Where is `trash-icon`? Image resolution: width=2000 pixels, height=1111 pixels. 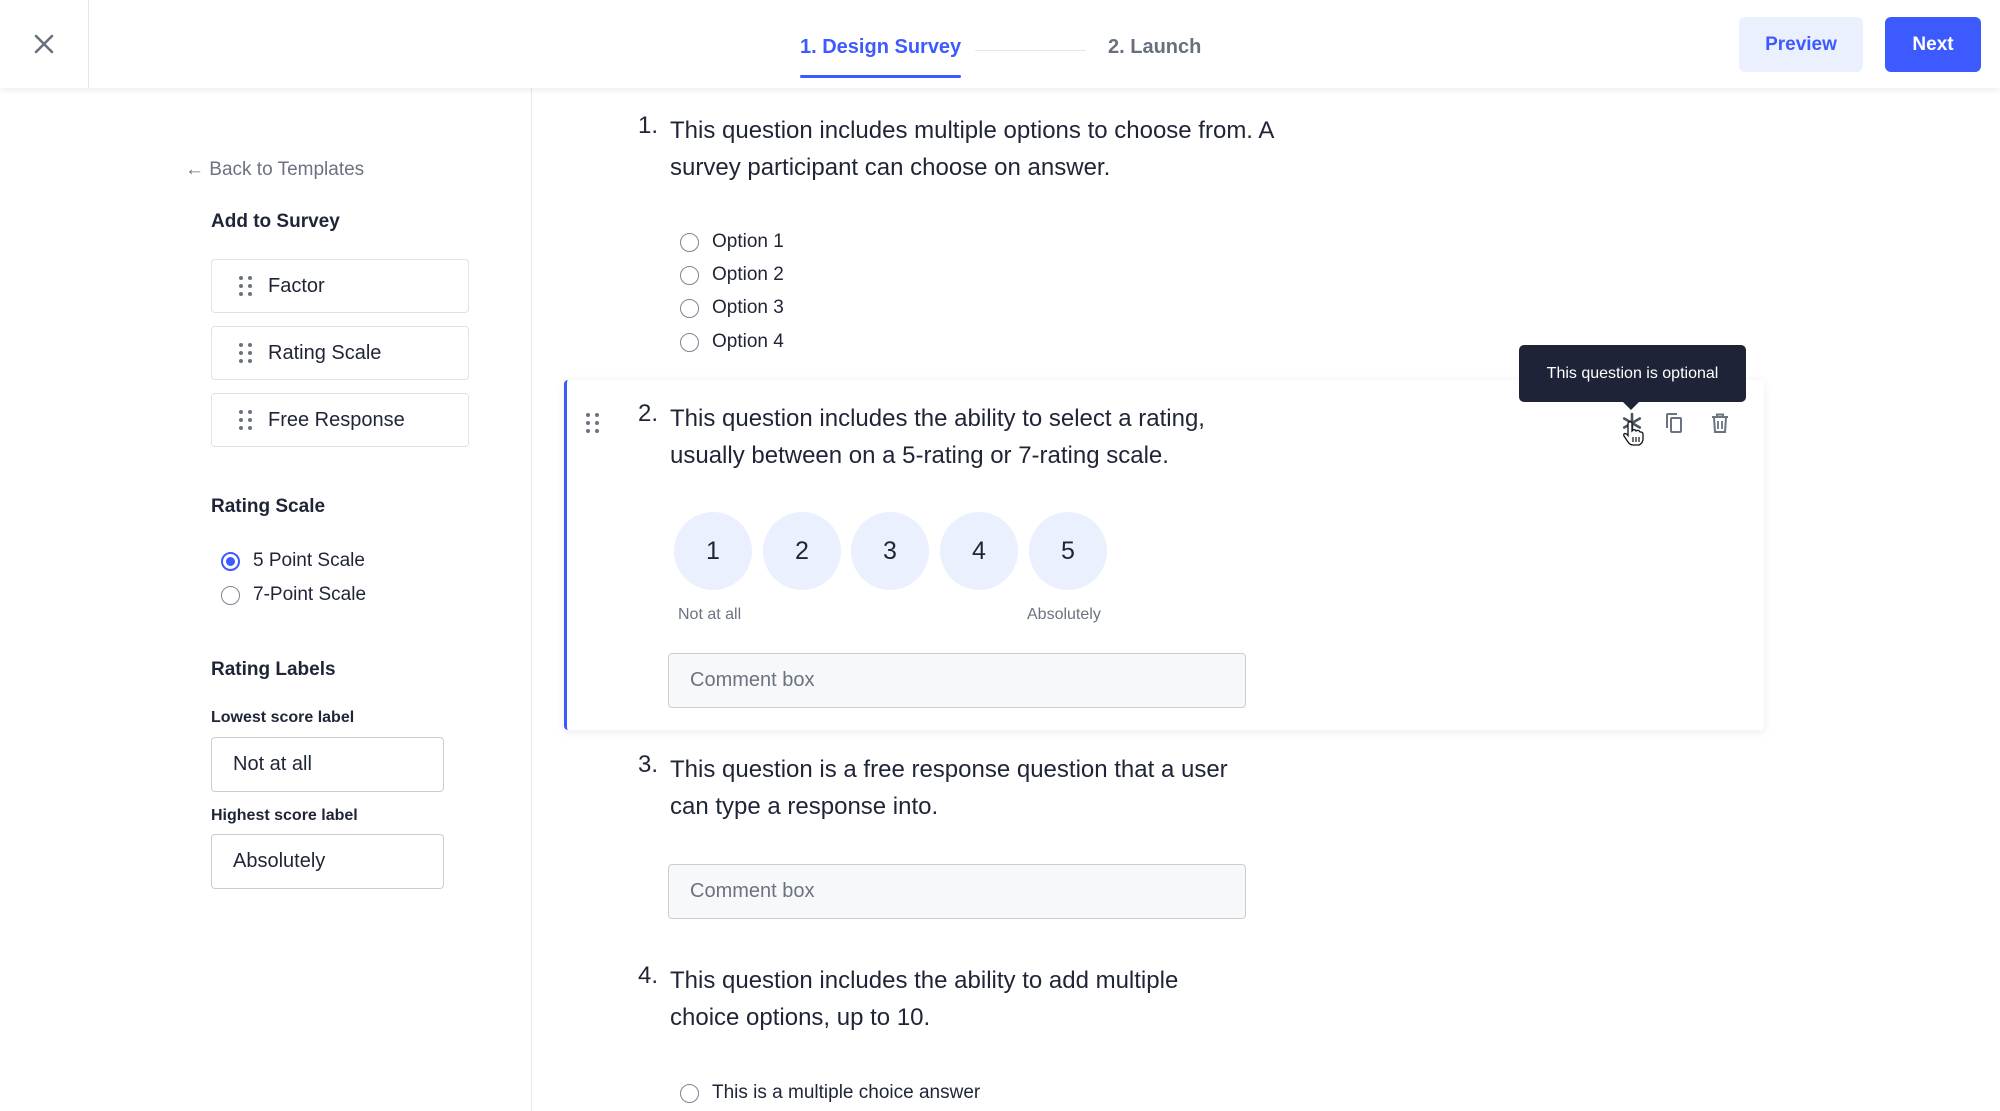
trash-icon is located at coordinates (1720, 423).